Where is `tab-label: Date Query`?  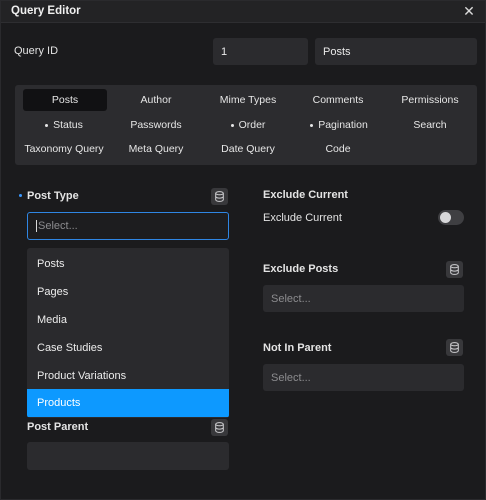
tab-label: Date Query is located at coordinates (248, 149).